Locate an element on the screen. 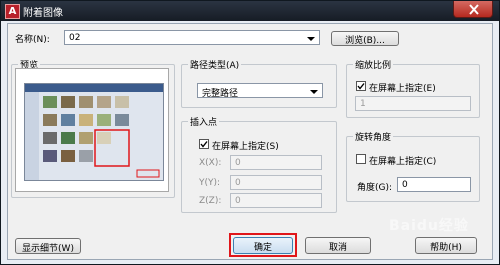  dialog-title: 附着图像 is located at coordinates (43, 13).